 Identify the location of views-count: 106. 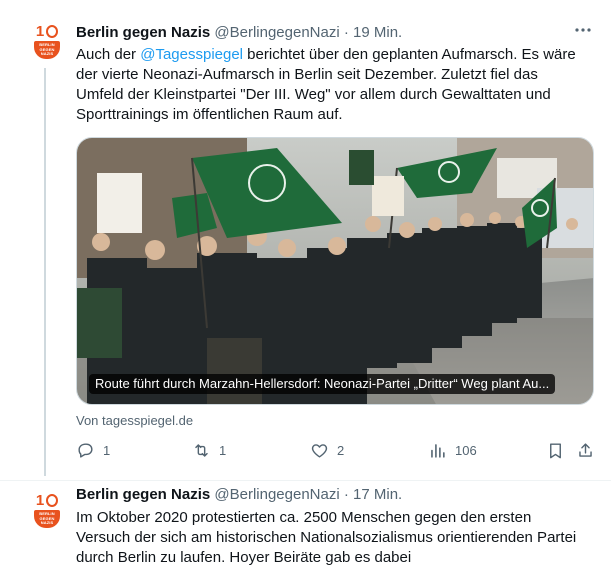
(466, 450).